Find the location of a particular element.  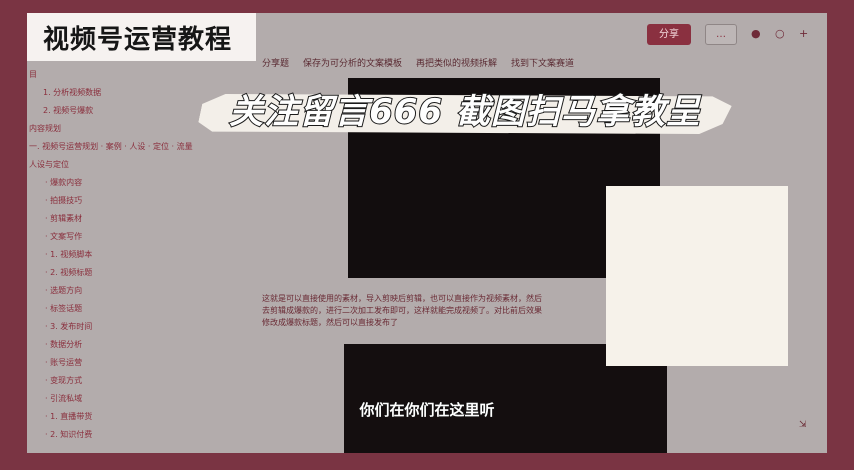

sidebar-item: · 账号运营 is located at coordinates (121, 363).